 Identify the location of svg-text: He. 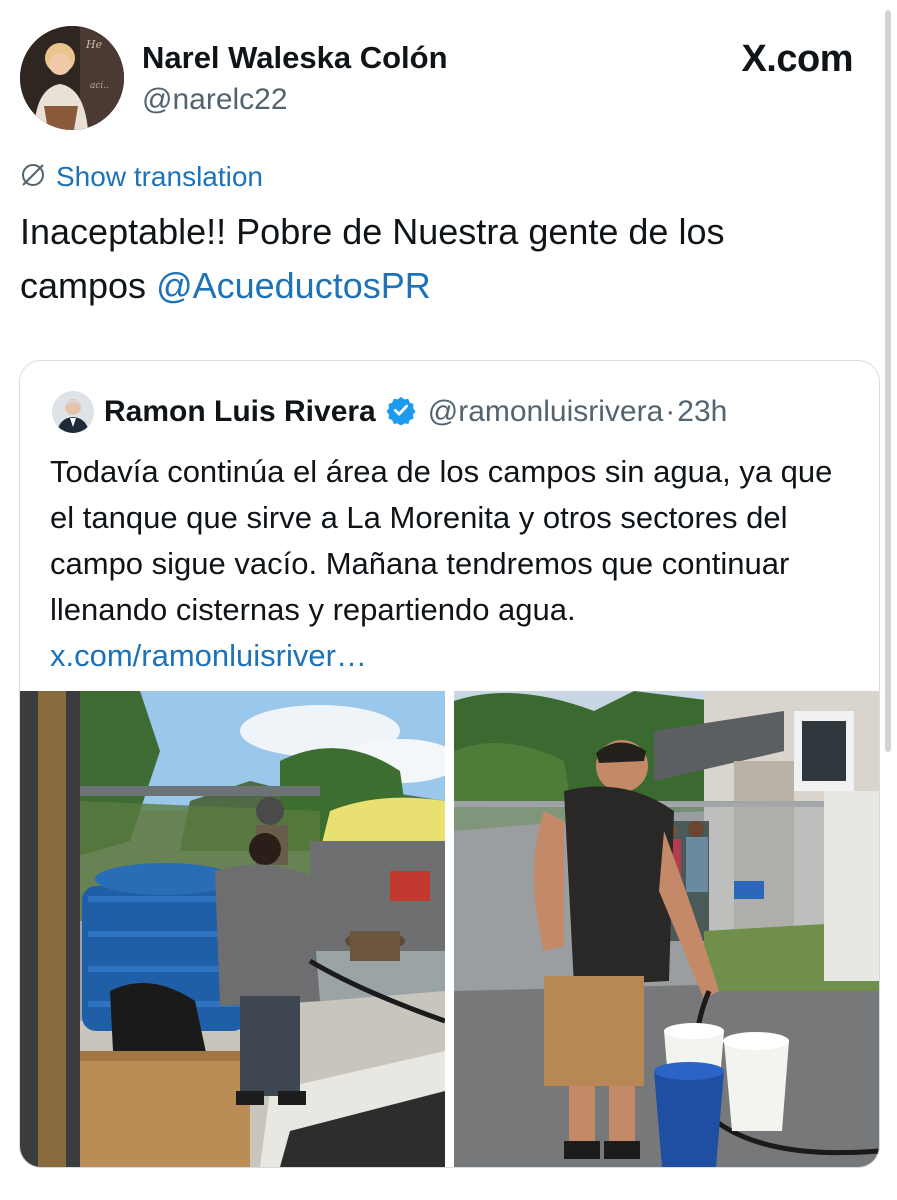
(94, 44).